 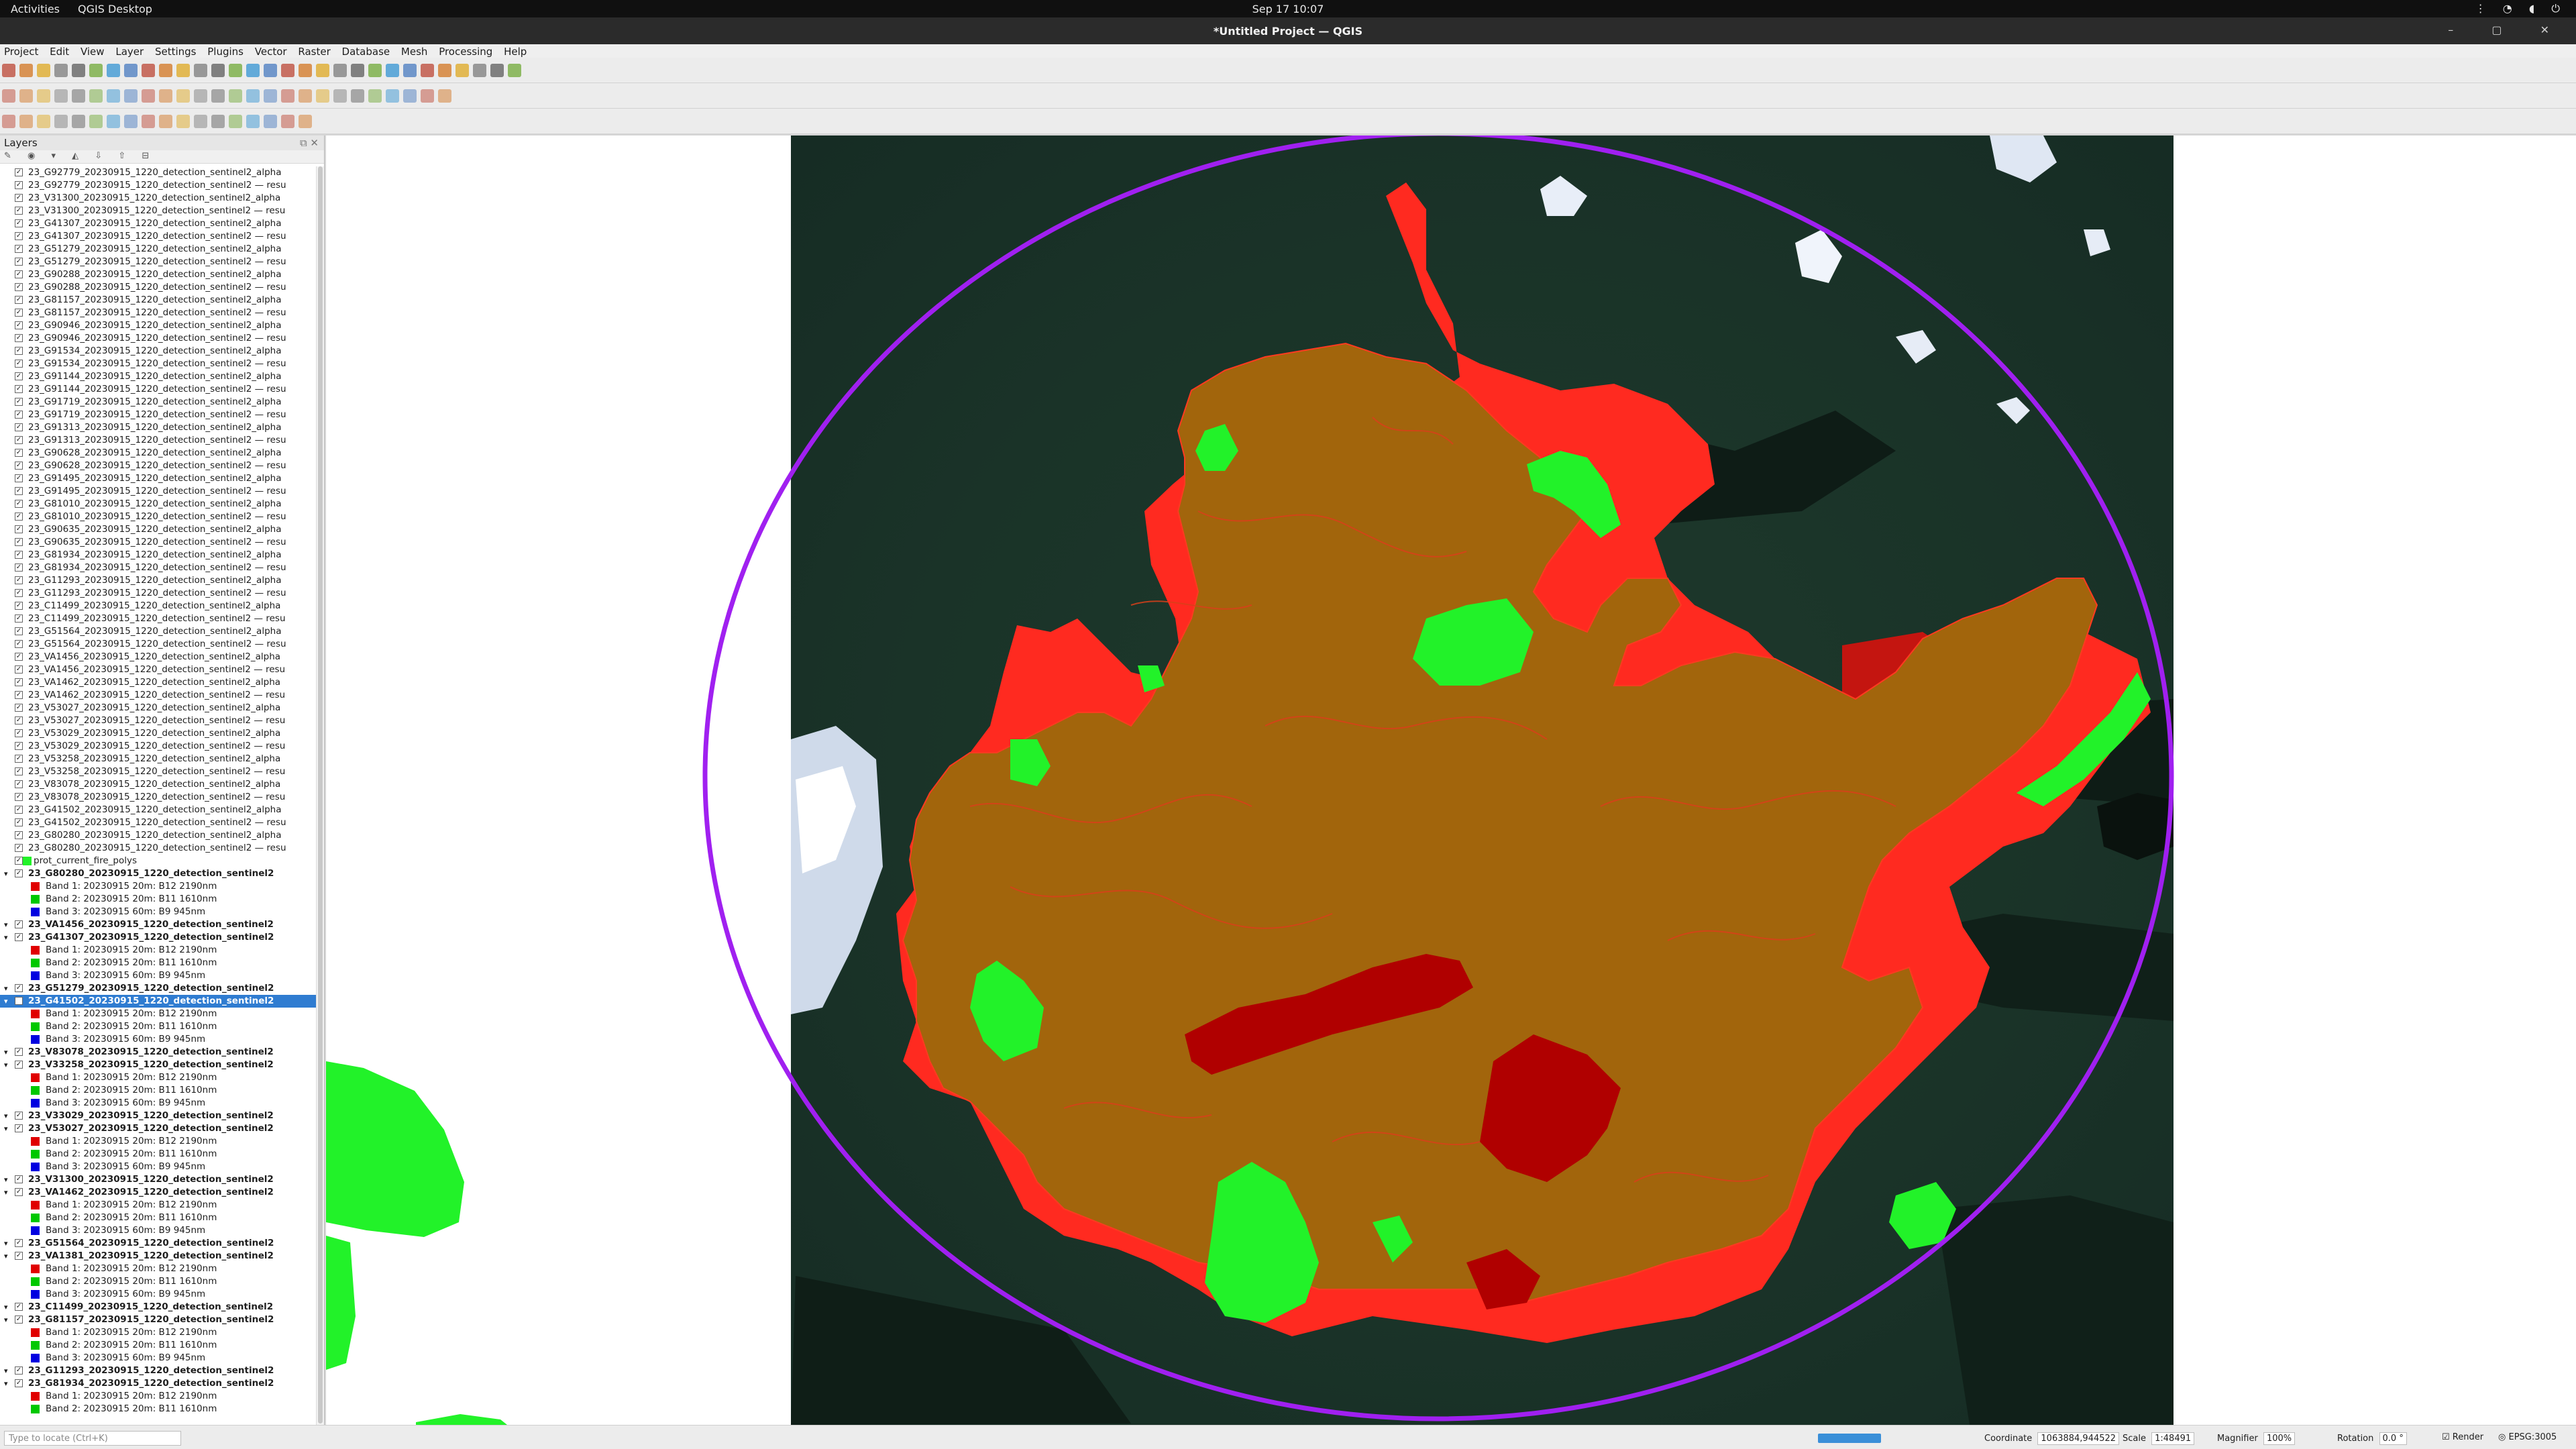 What do you see at coordinates (314, 51) in the screenshot?
I see `menu-raster: Raster` at bounding box center [314, 51].